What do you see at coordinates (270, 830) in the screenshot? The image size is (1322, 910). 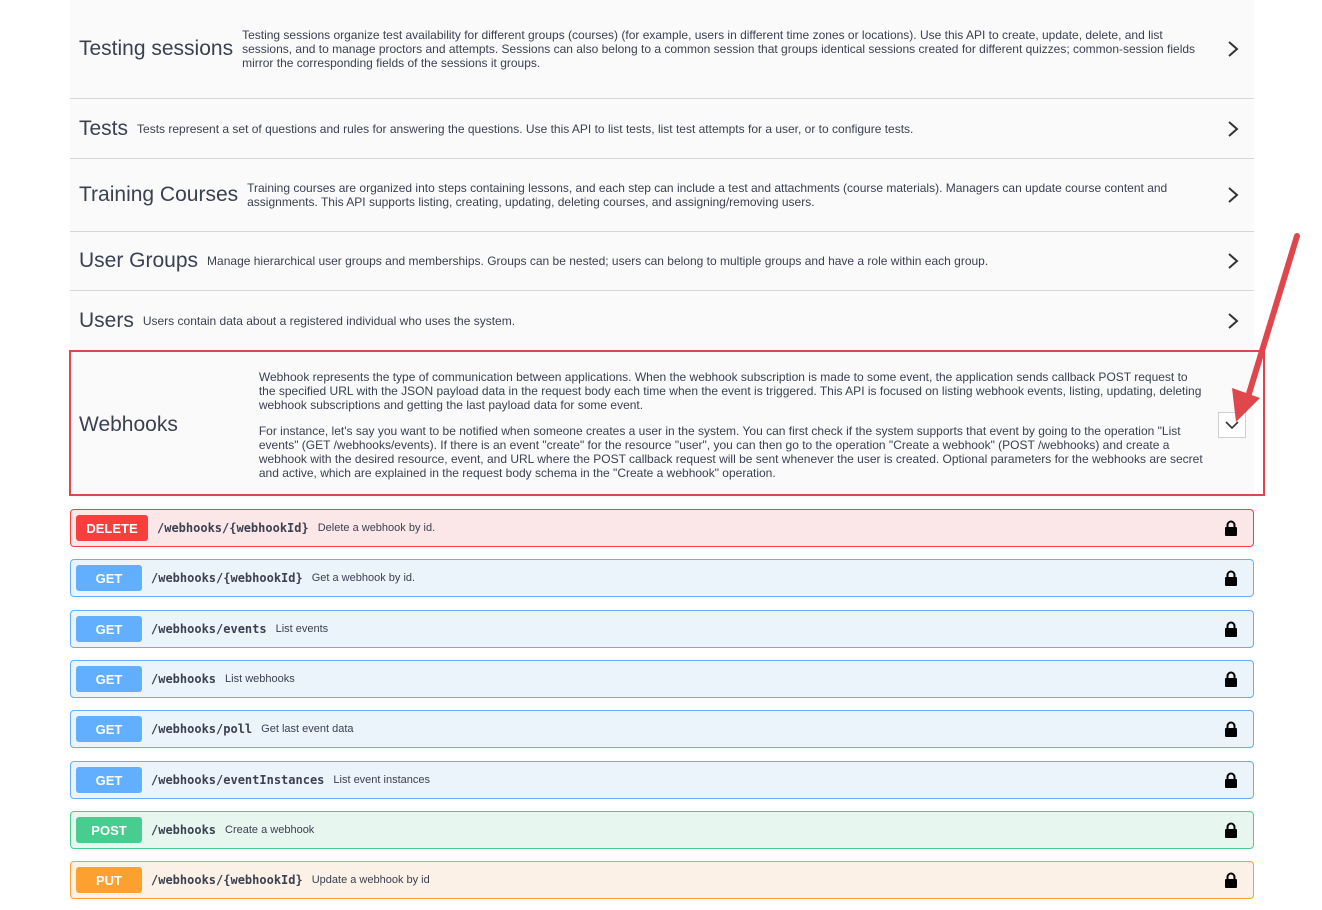 I see `operation-summary: Create a webhook` at bounding box center [270, 830].